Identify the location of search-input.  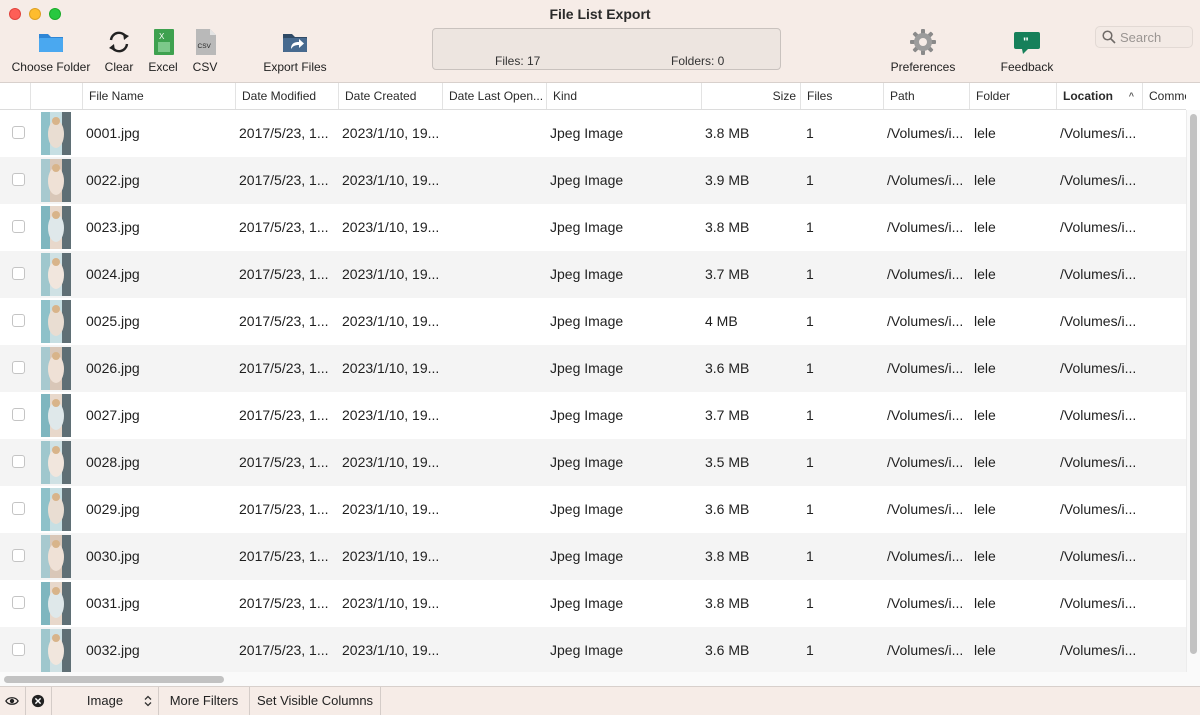
(1154, 37).